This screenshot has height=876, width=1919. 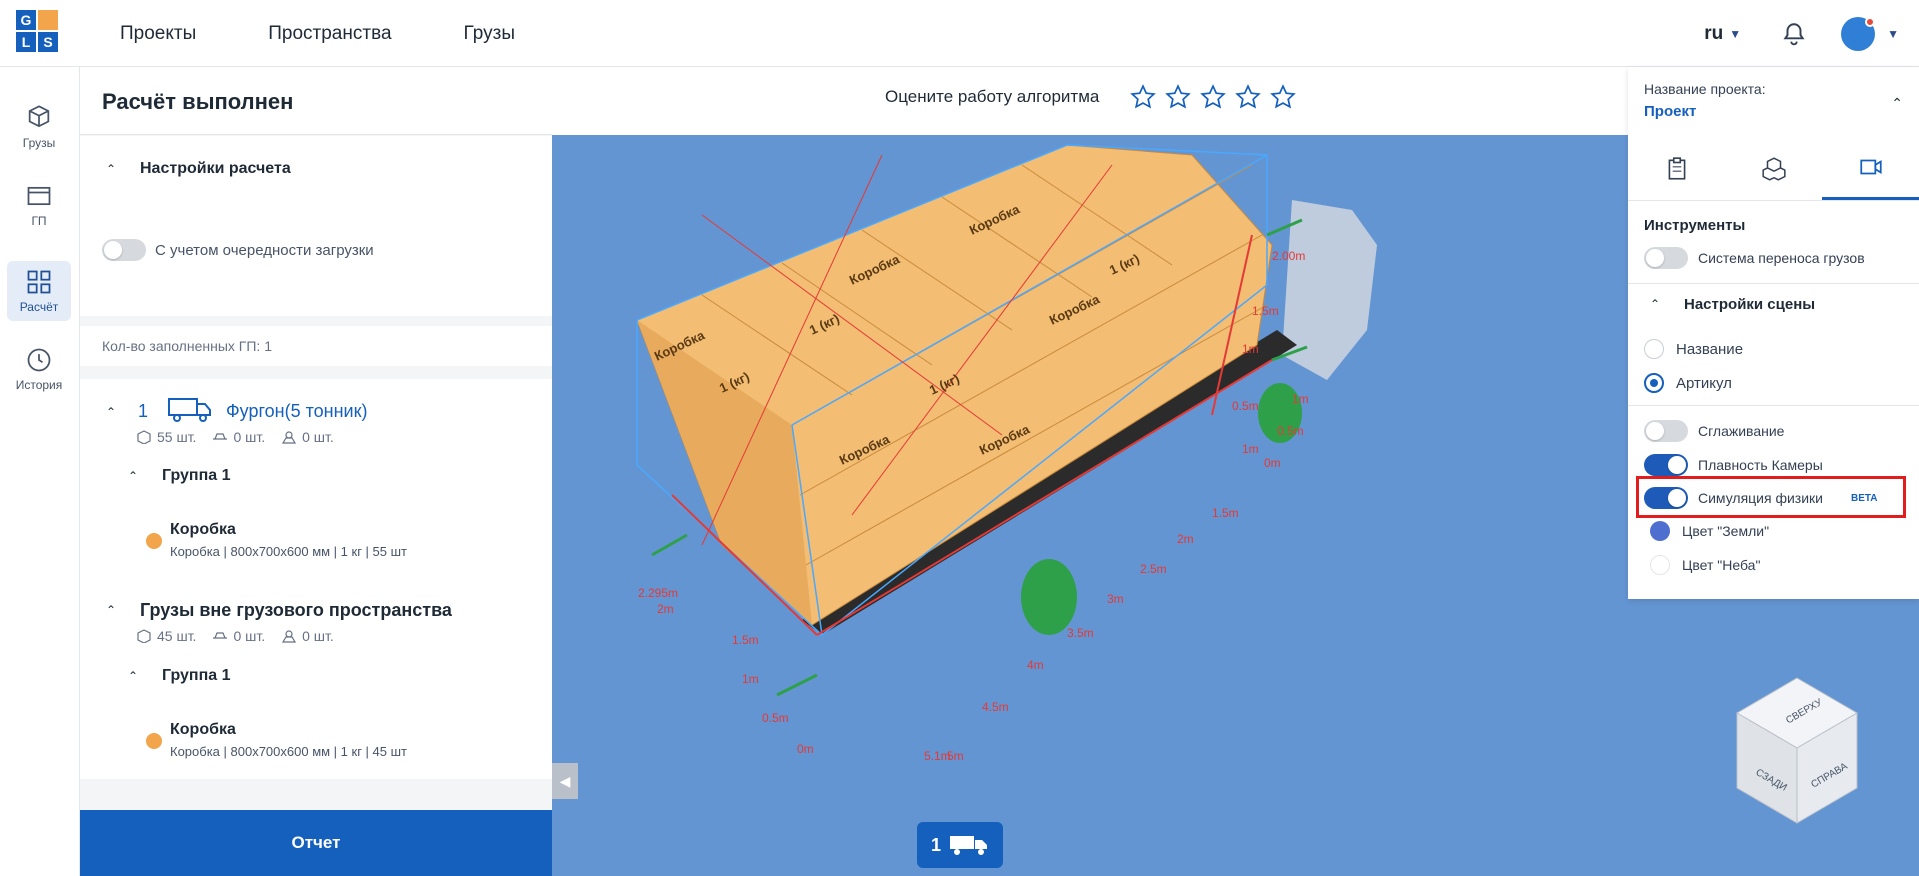 I want to click on project-label: Название проекта:, so click(x=1705, y=89).